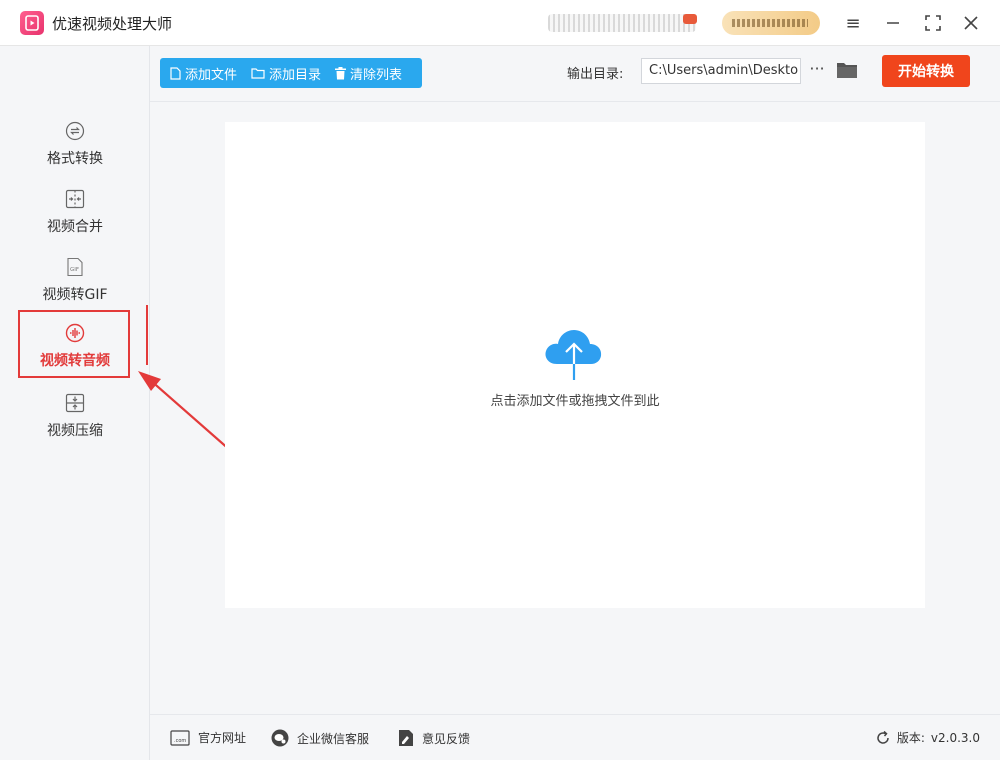 This screenshot has height=760, width=1000. Describe the element at coordinates (573, 355) in the screenshot. I see `cloud-upload-icon` at that location.